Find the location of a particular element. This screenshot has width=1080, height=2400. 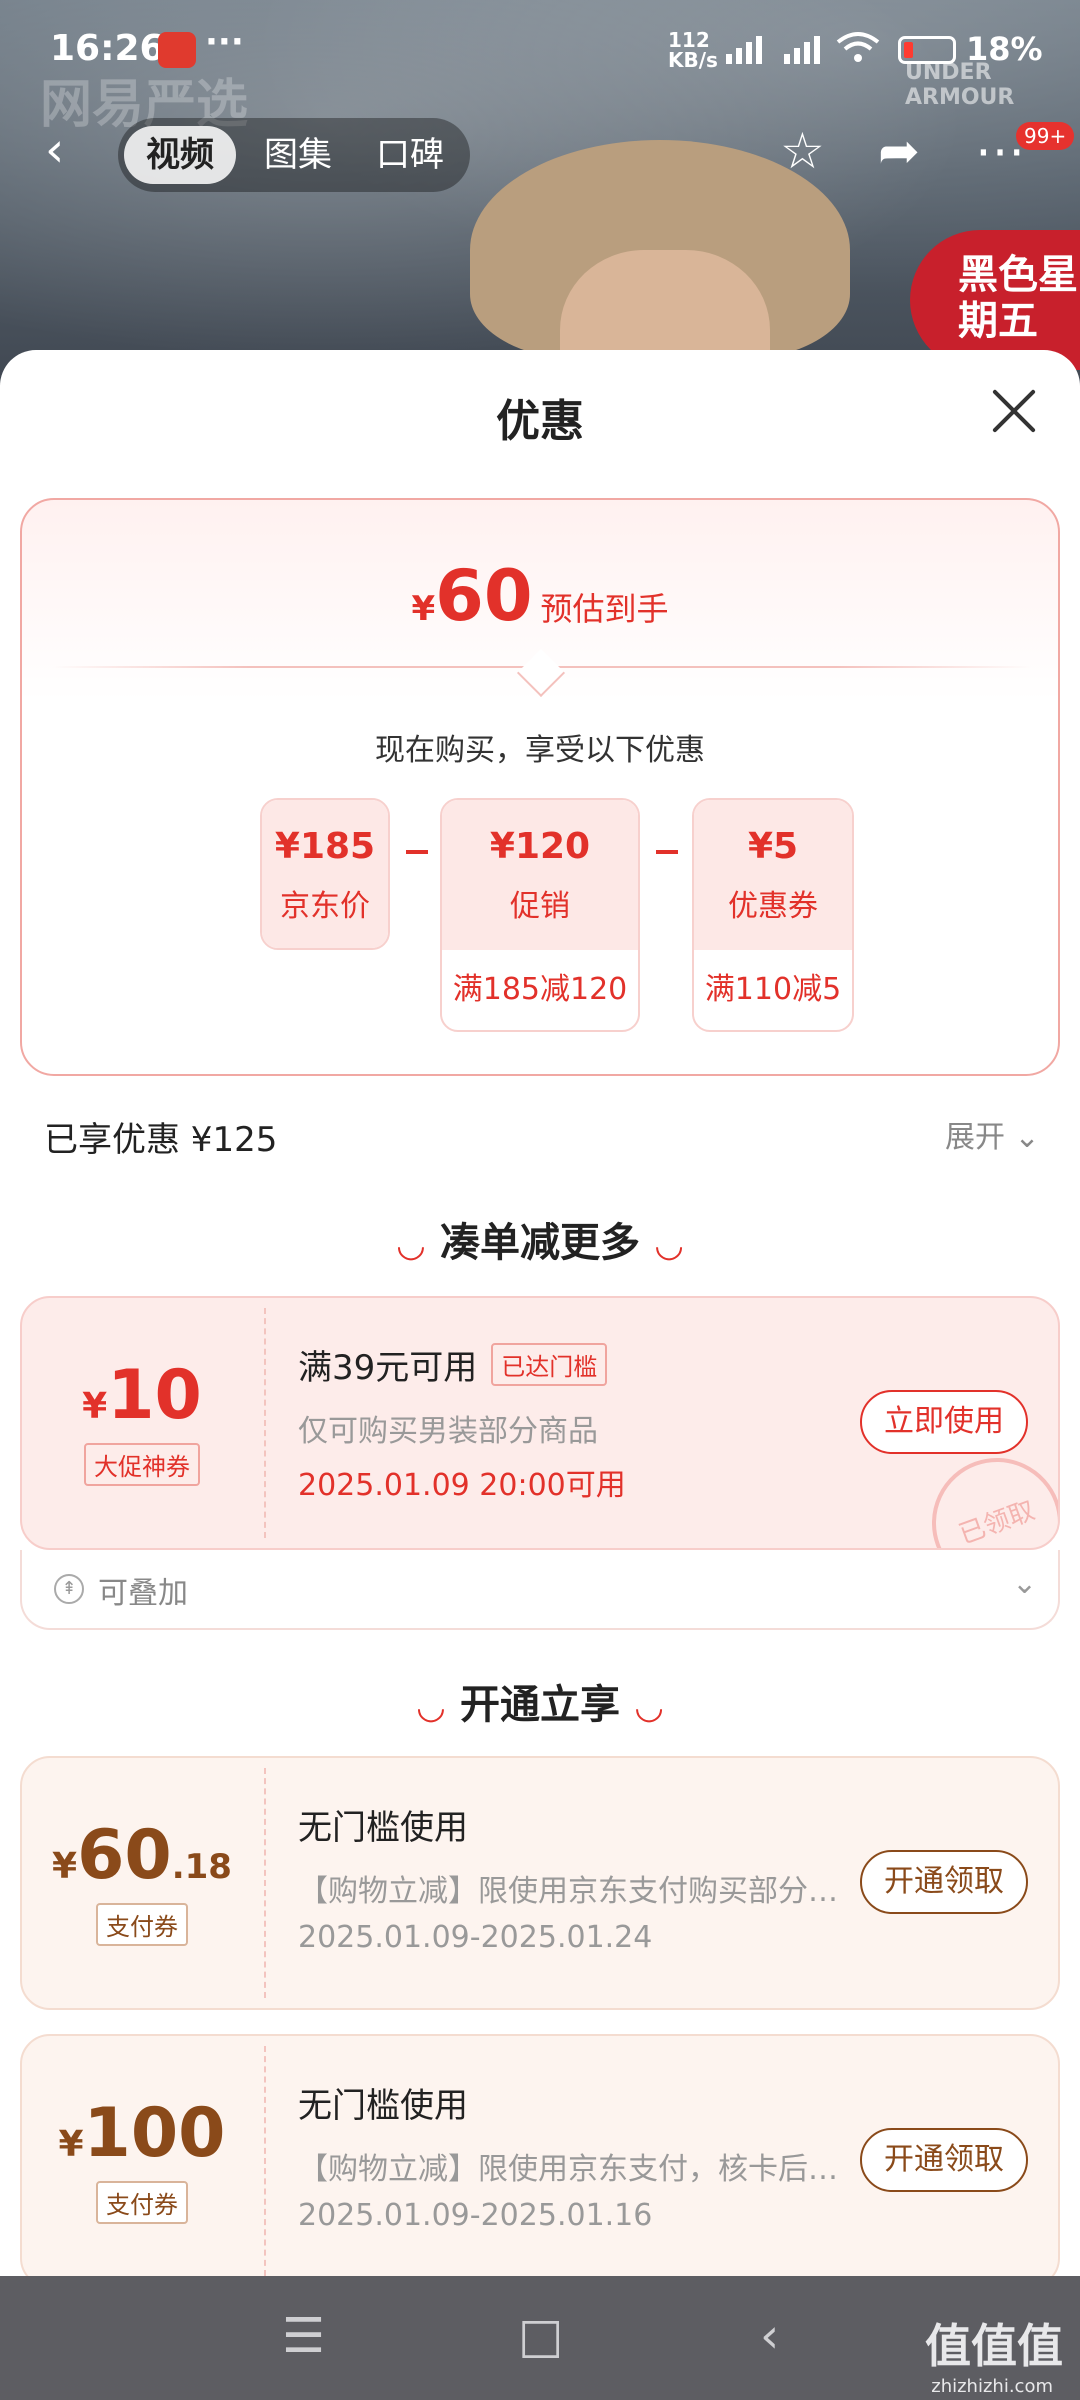

tab-gallery: 图集 is located at coordinates (298, 155).